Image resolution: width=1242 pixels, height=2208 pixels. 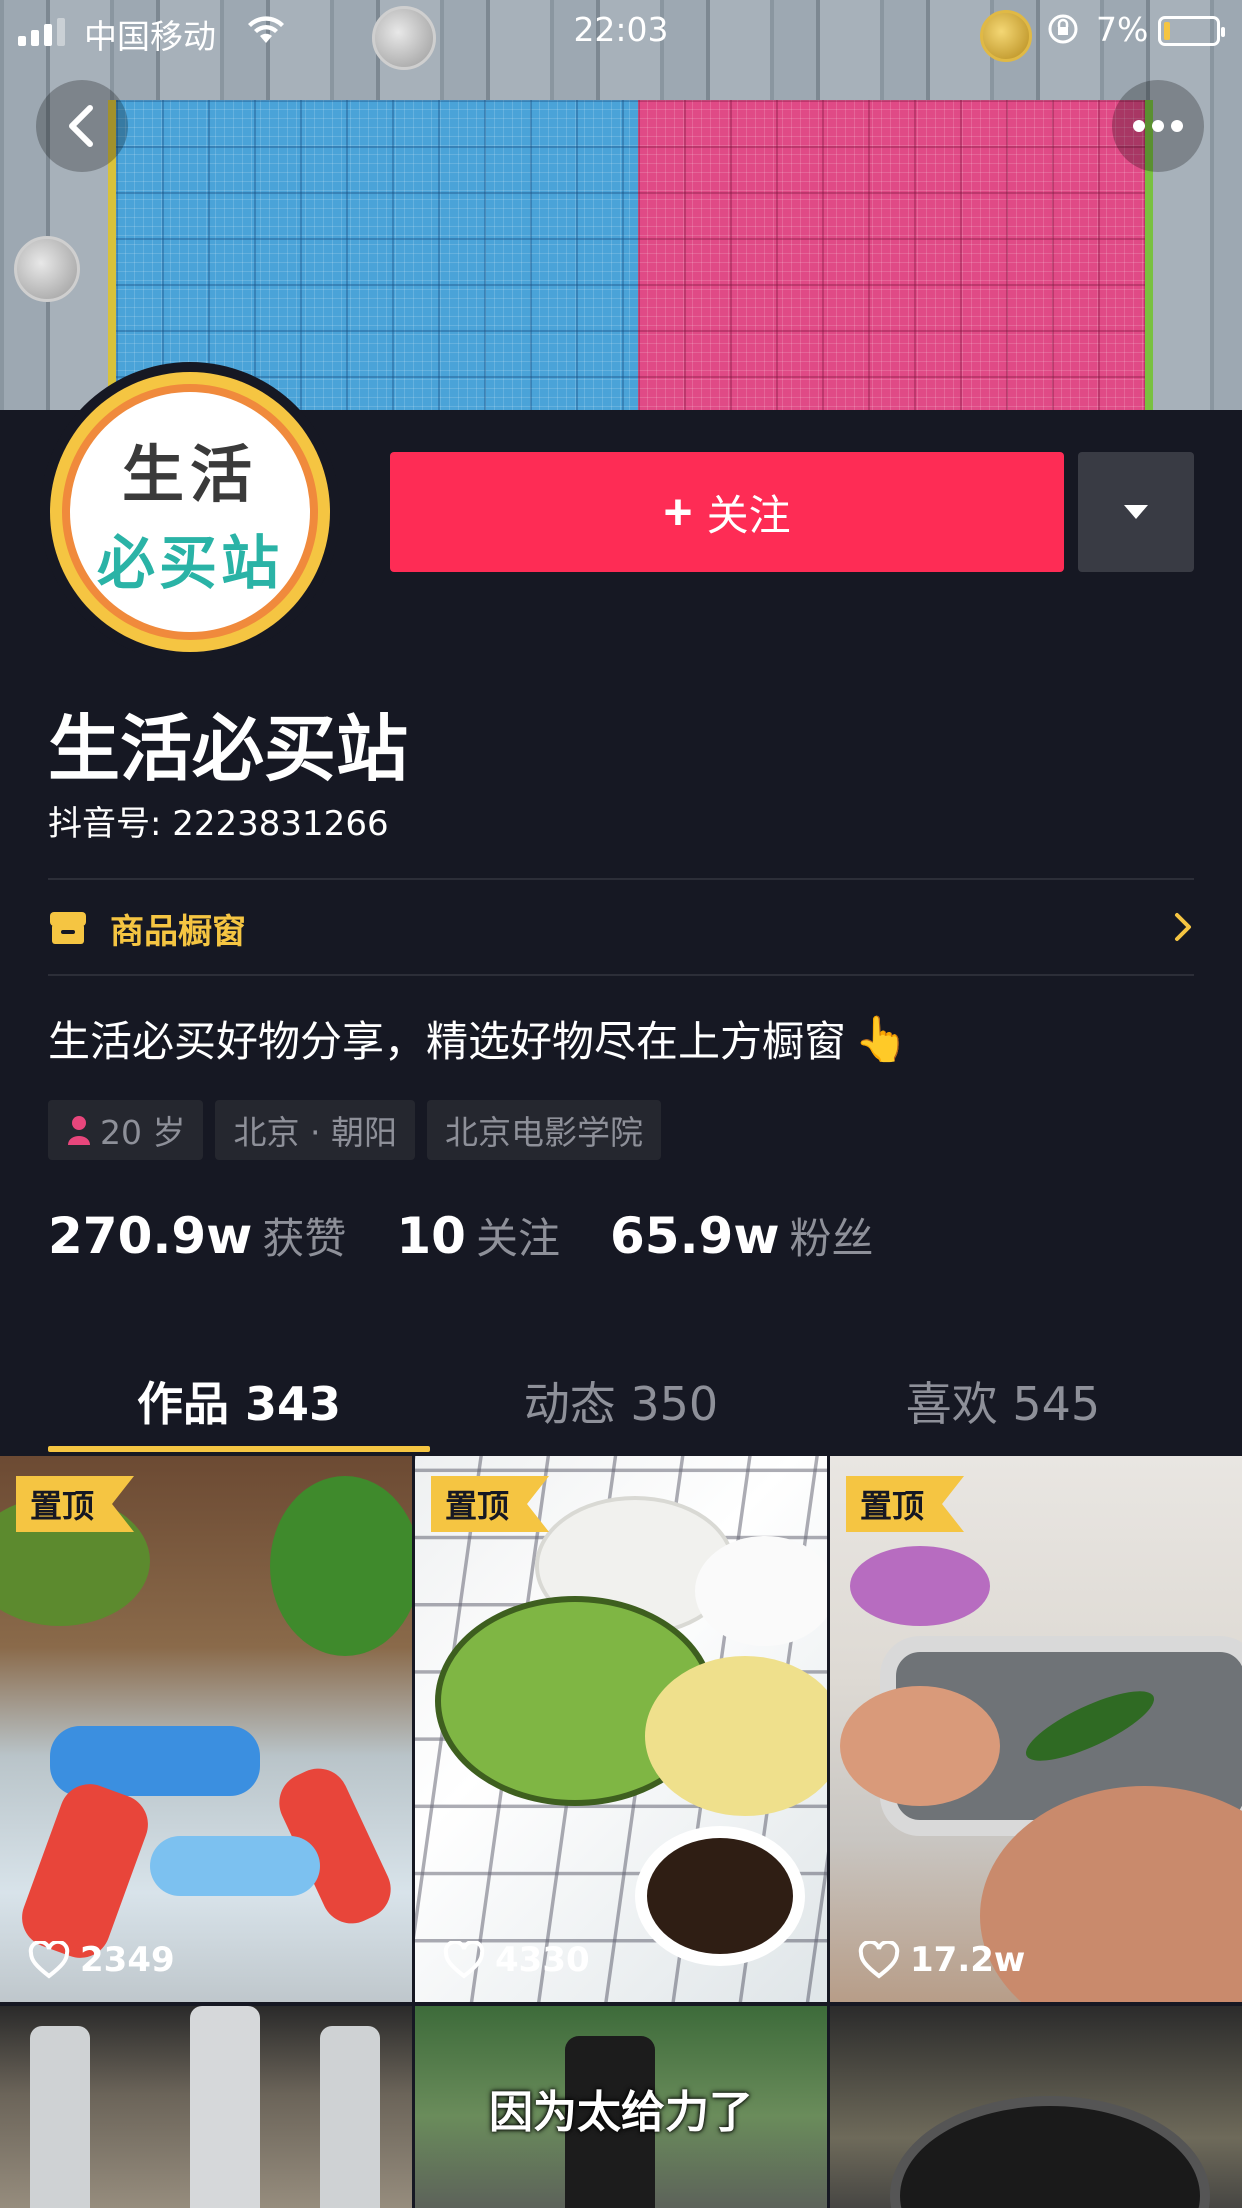 I want to click on shop-icon, so click(x=68, y=928).